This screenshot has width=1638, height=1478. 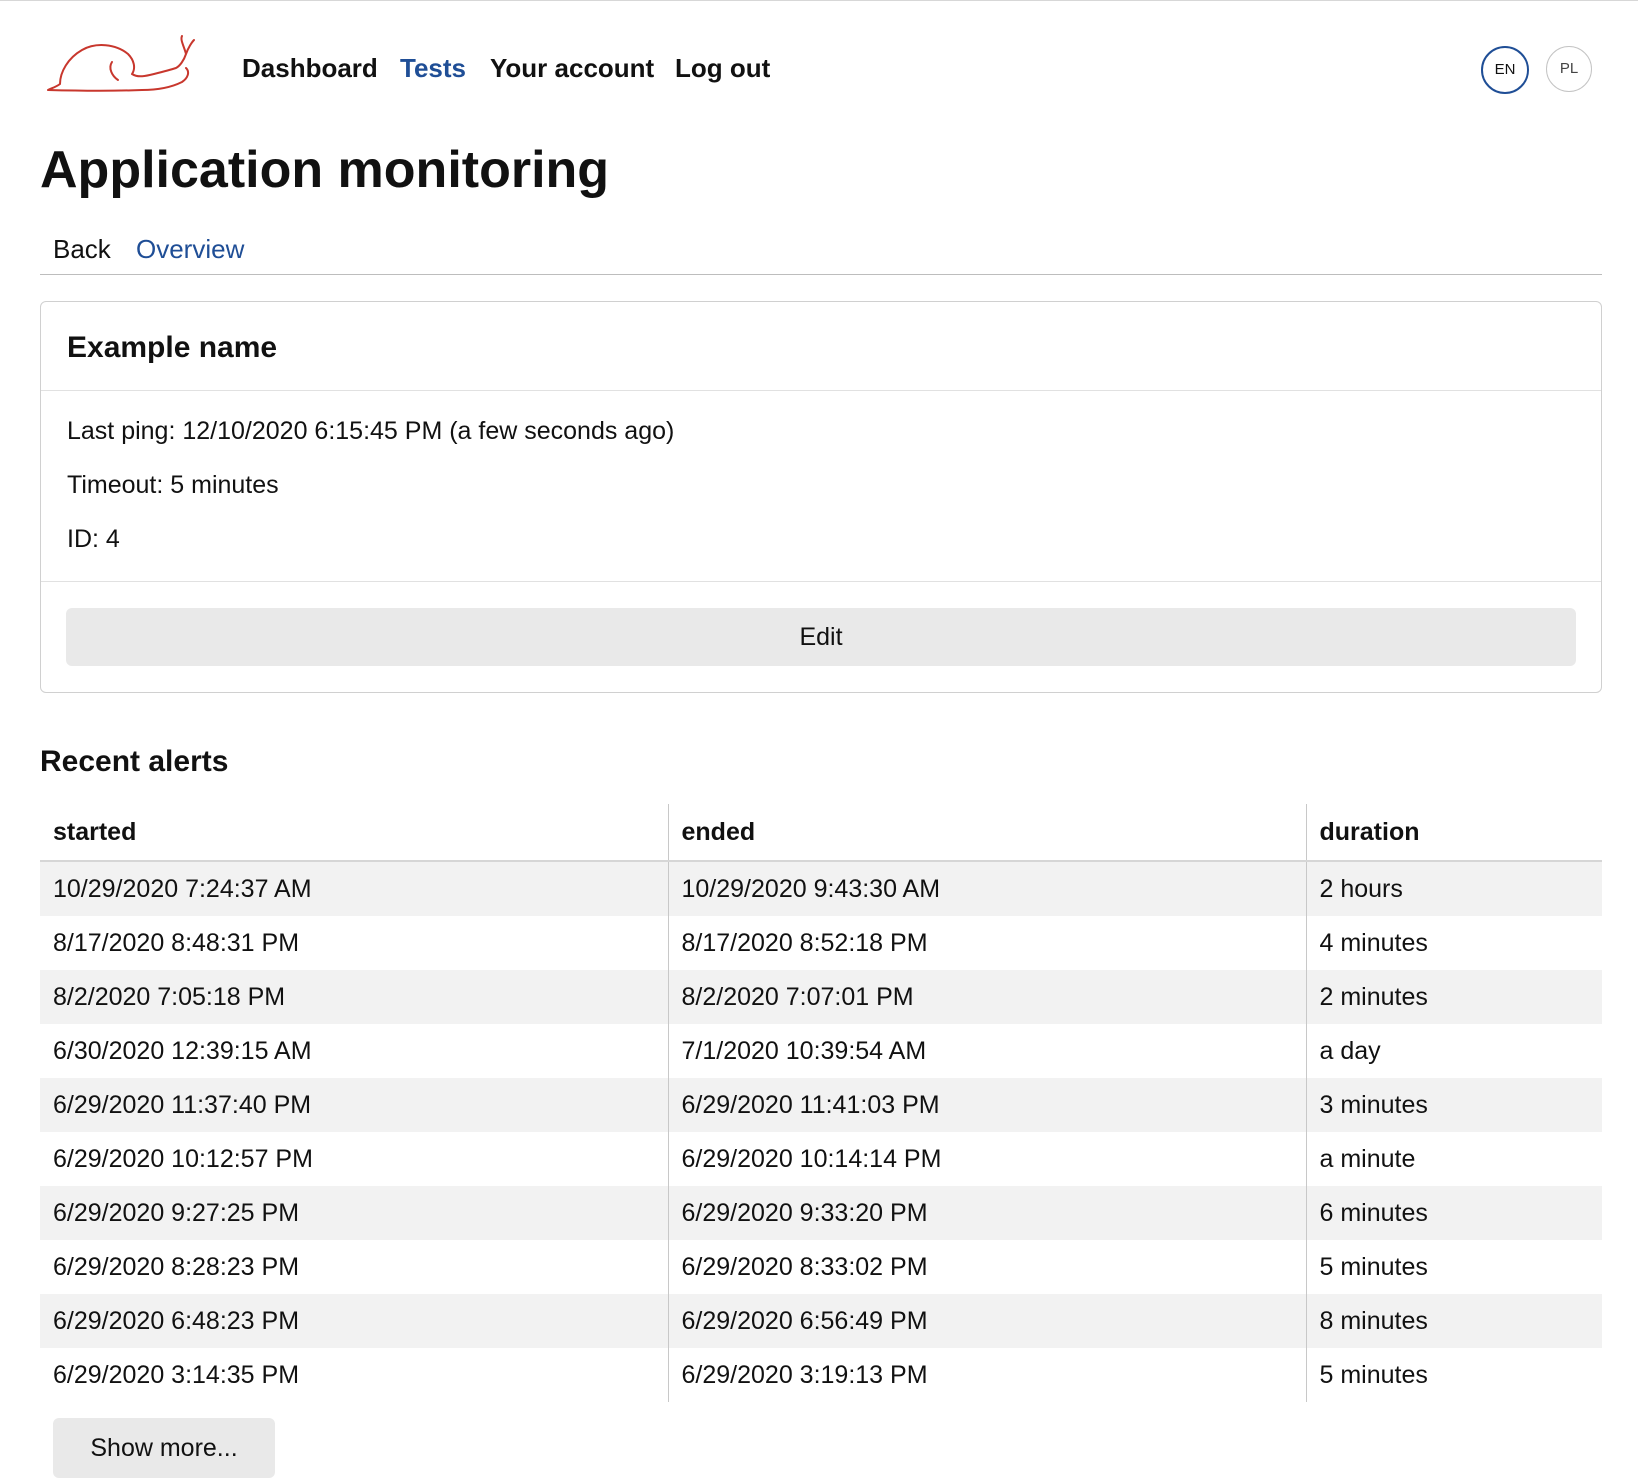 I want to click on cell-ended: 8/2/2020 7:07:01 PM, so click(x=986, y=997).